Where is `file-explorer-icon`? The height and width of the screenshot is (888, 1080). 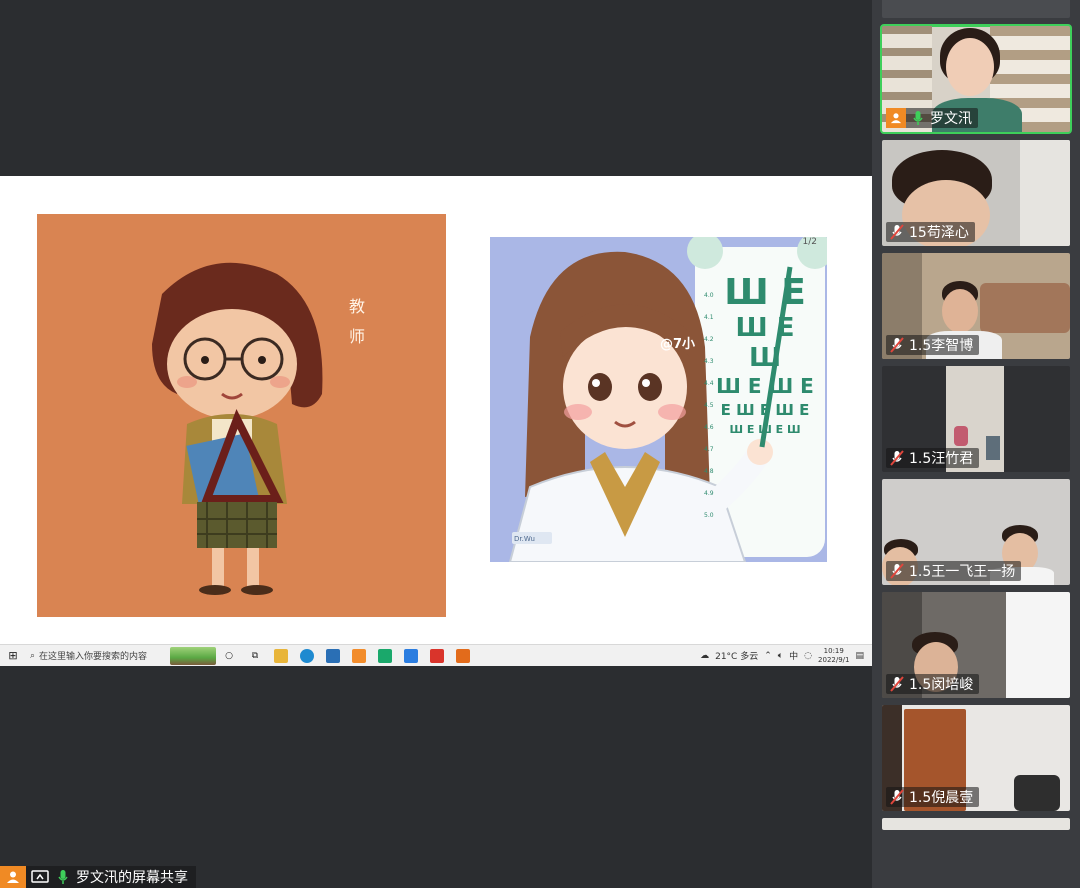 file-explorer-icon is located at coordinates (281, 655).